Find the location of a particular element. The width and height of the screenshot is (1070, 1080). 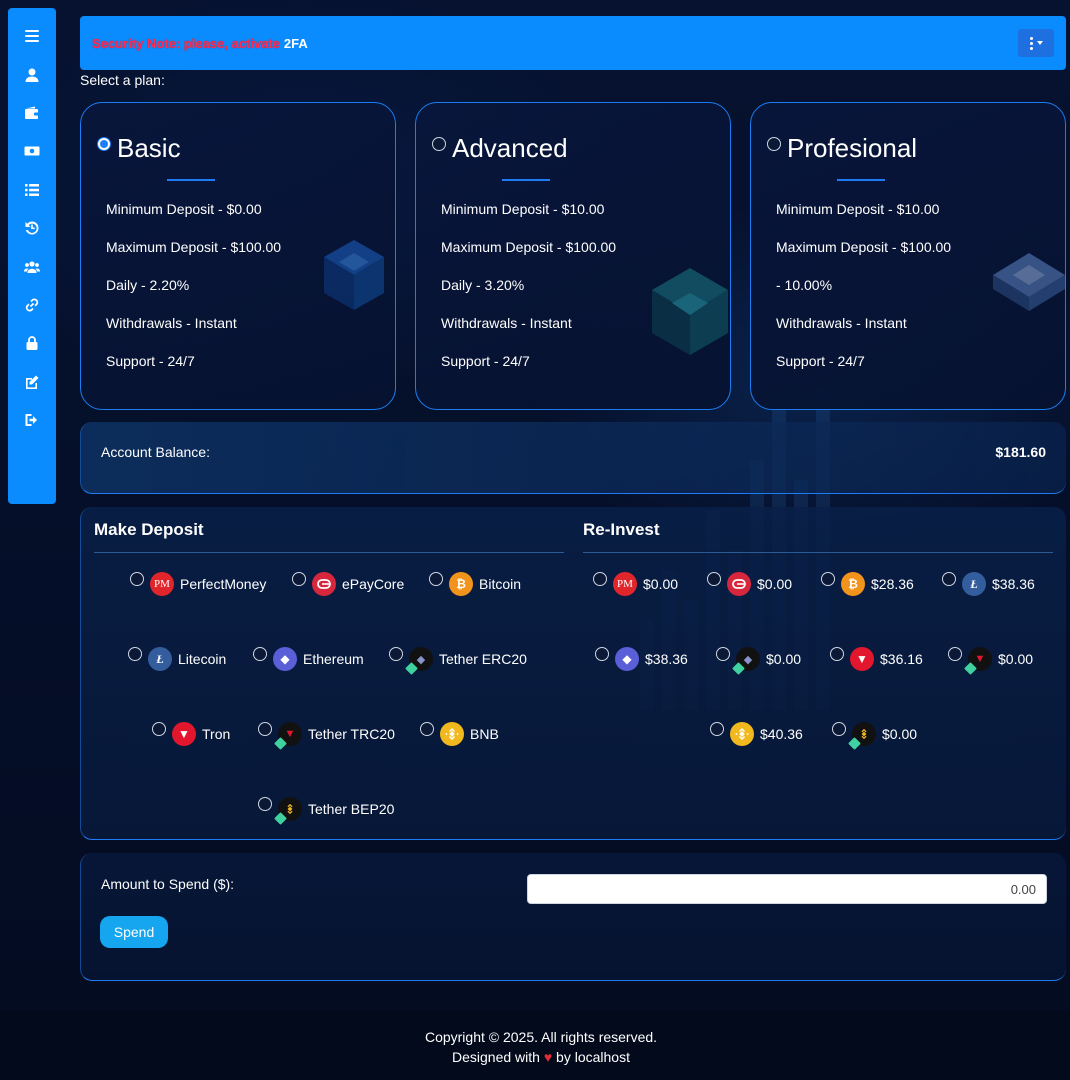

user-icon is located at coordinates (32, 74).